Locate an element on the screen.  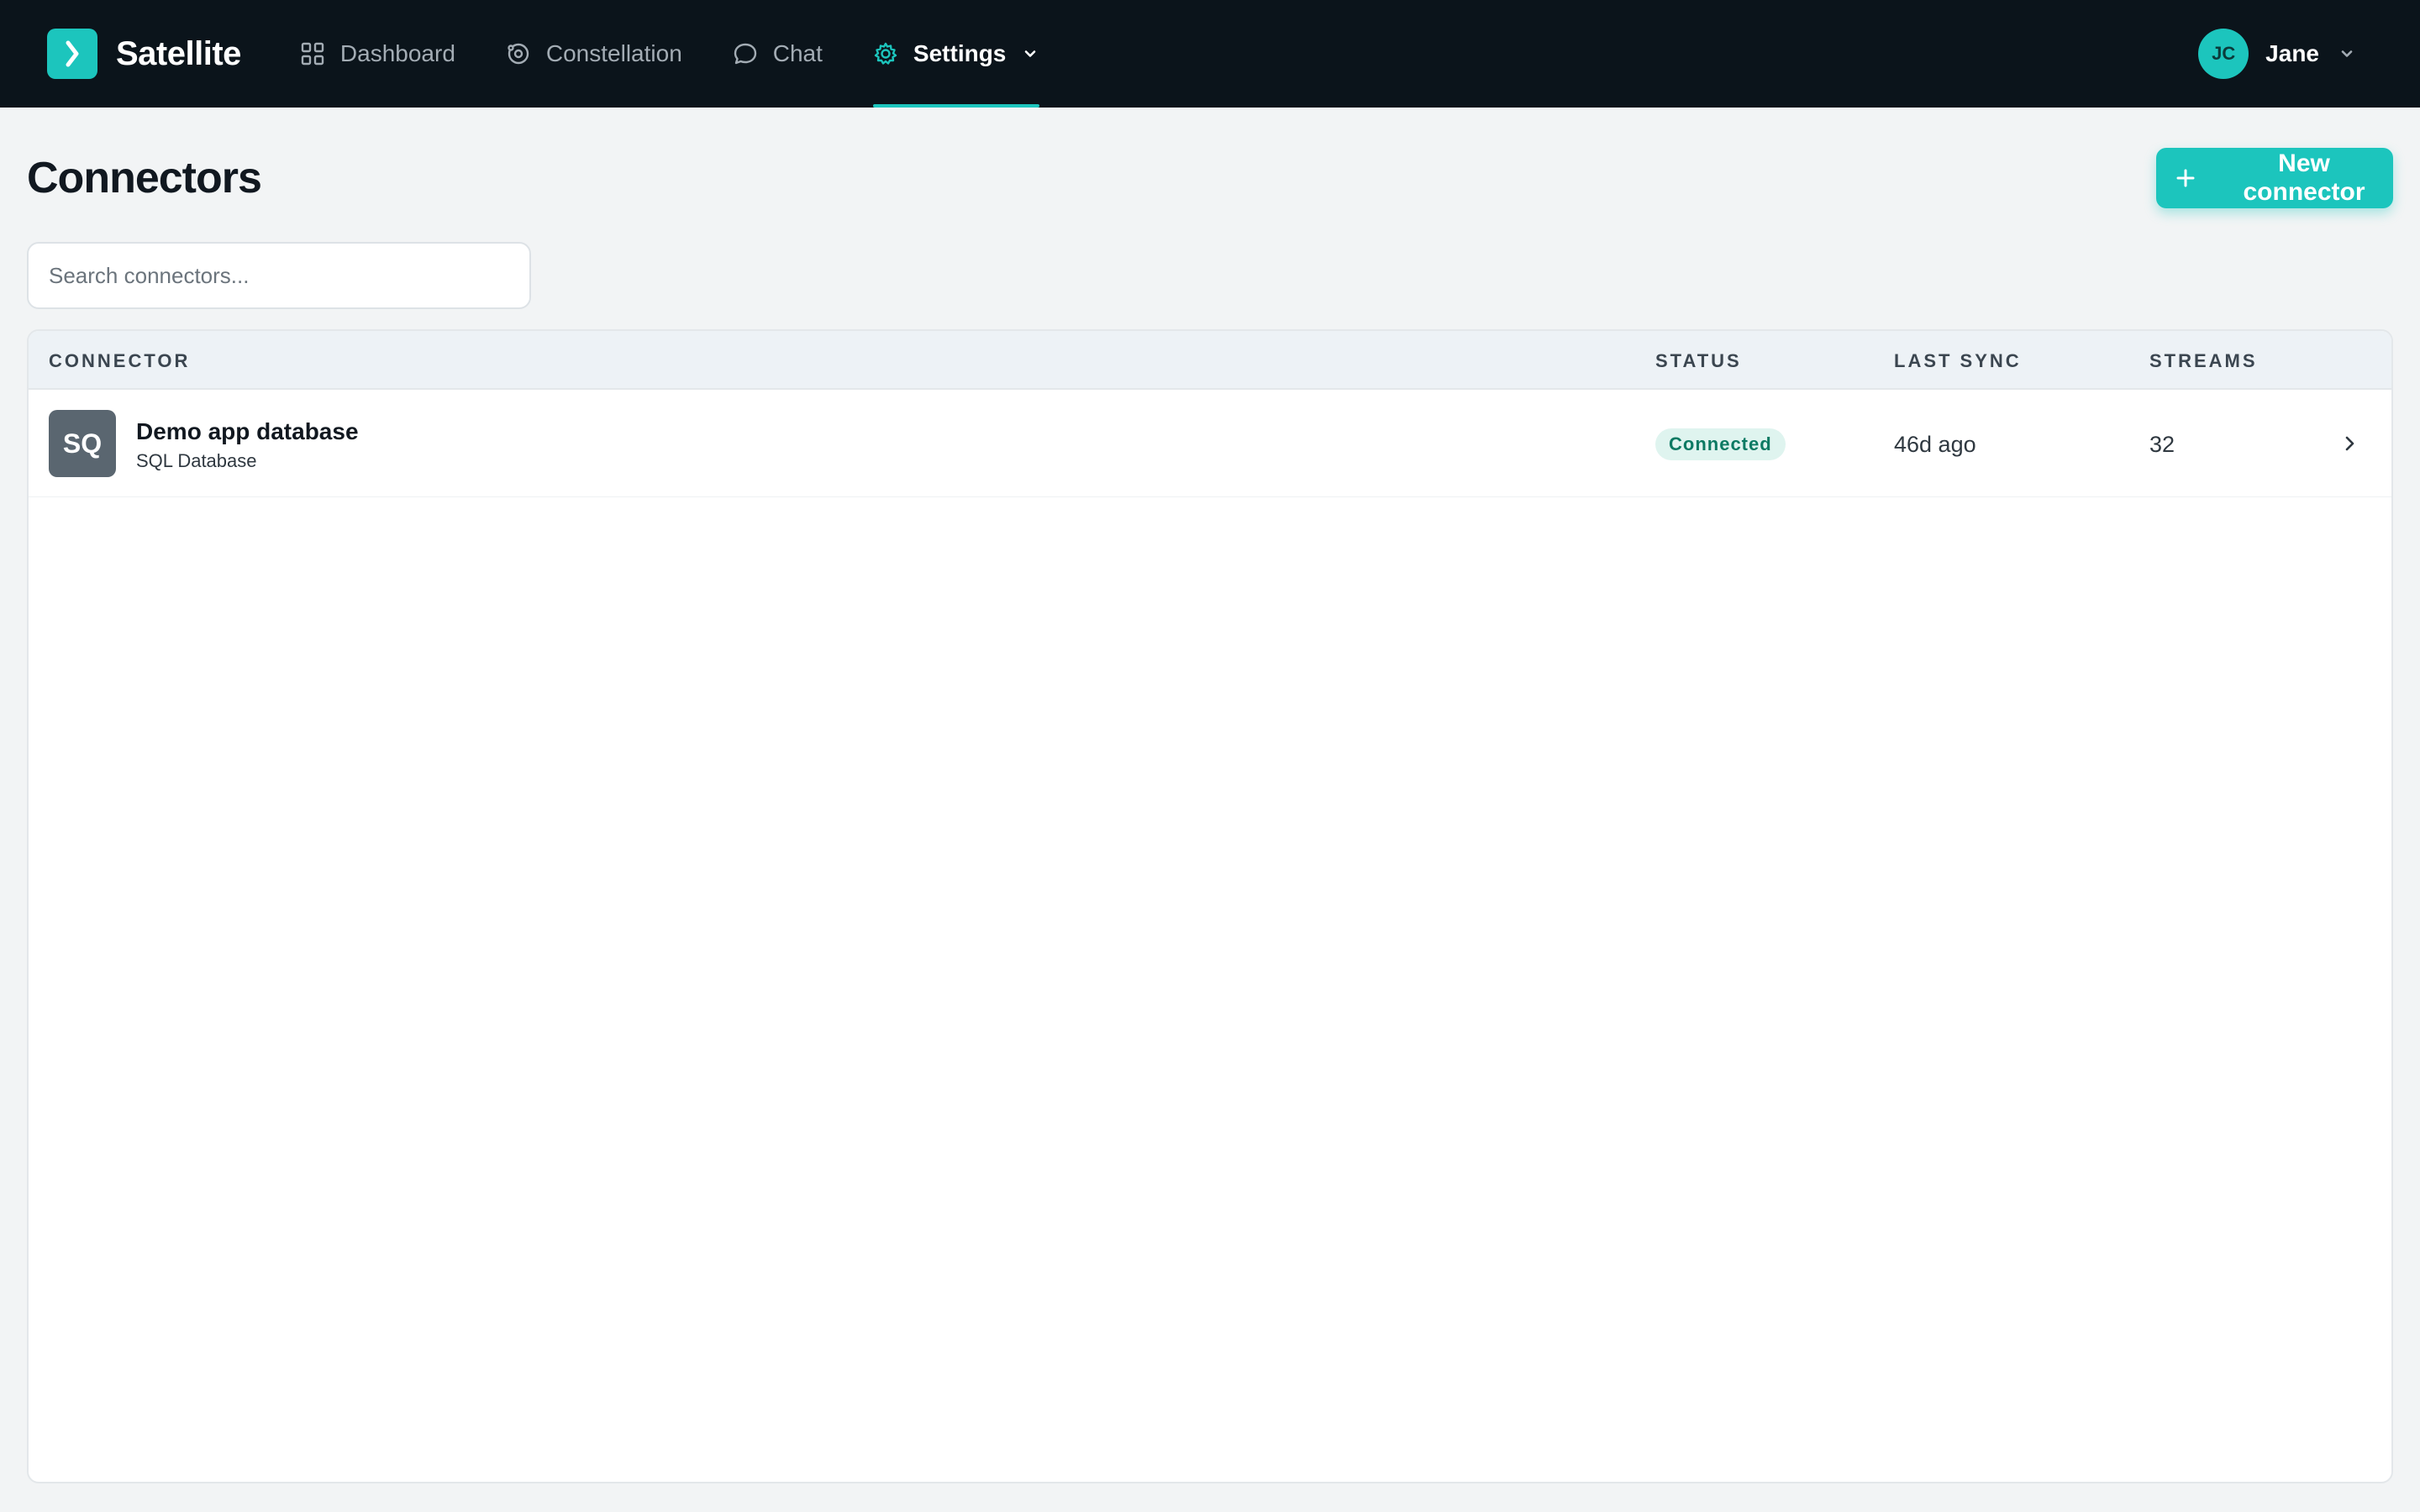
brand: Satellite is located at coordinates (144, 54).